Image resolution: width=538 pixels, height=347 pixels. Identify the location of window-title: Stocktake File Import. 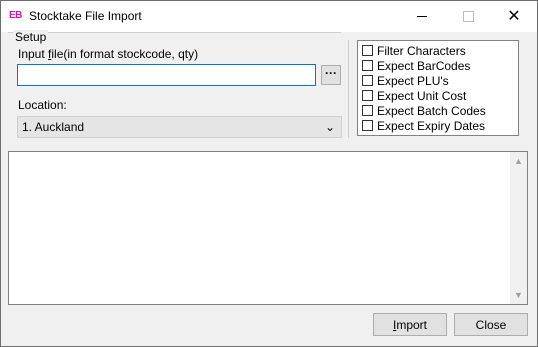
(85, 16).